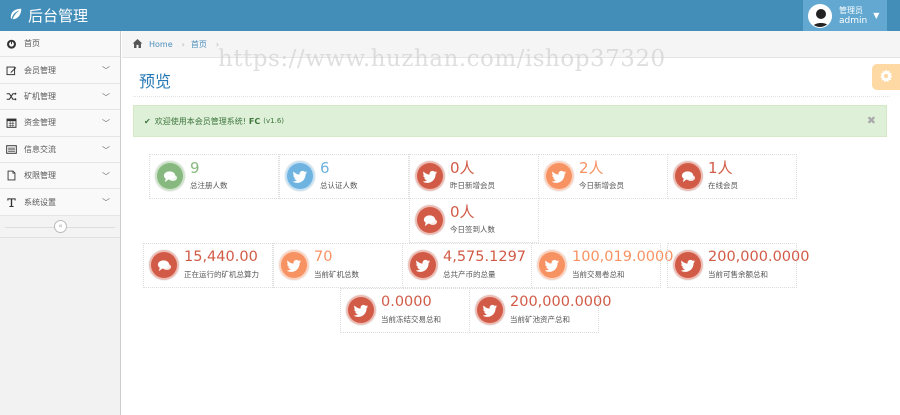  What do you see at coordinates (540, 319) in the screenshot?
I see `stat-label: 当前矿池资产总和` at bounding box center [540, 319].